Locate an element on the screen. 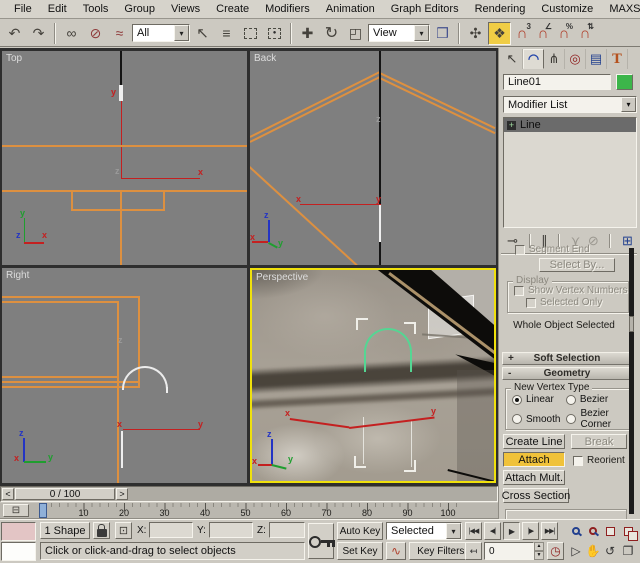 This screenshot has height=563, width=640. next-frame-button: |▶ is located at coordinates (530, 531).